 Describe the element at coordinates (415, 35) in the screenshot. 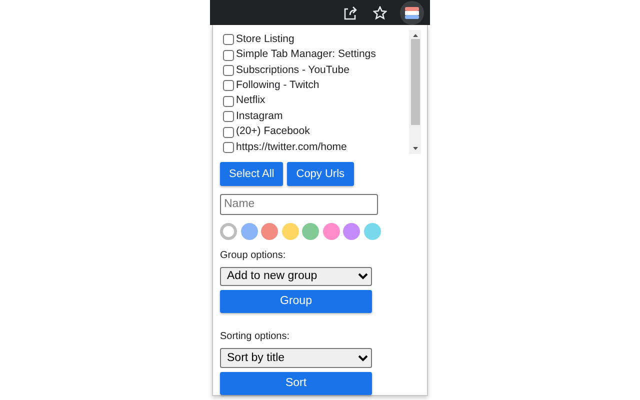

I see `scroll-up-icon` at that location.